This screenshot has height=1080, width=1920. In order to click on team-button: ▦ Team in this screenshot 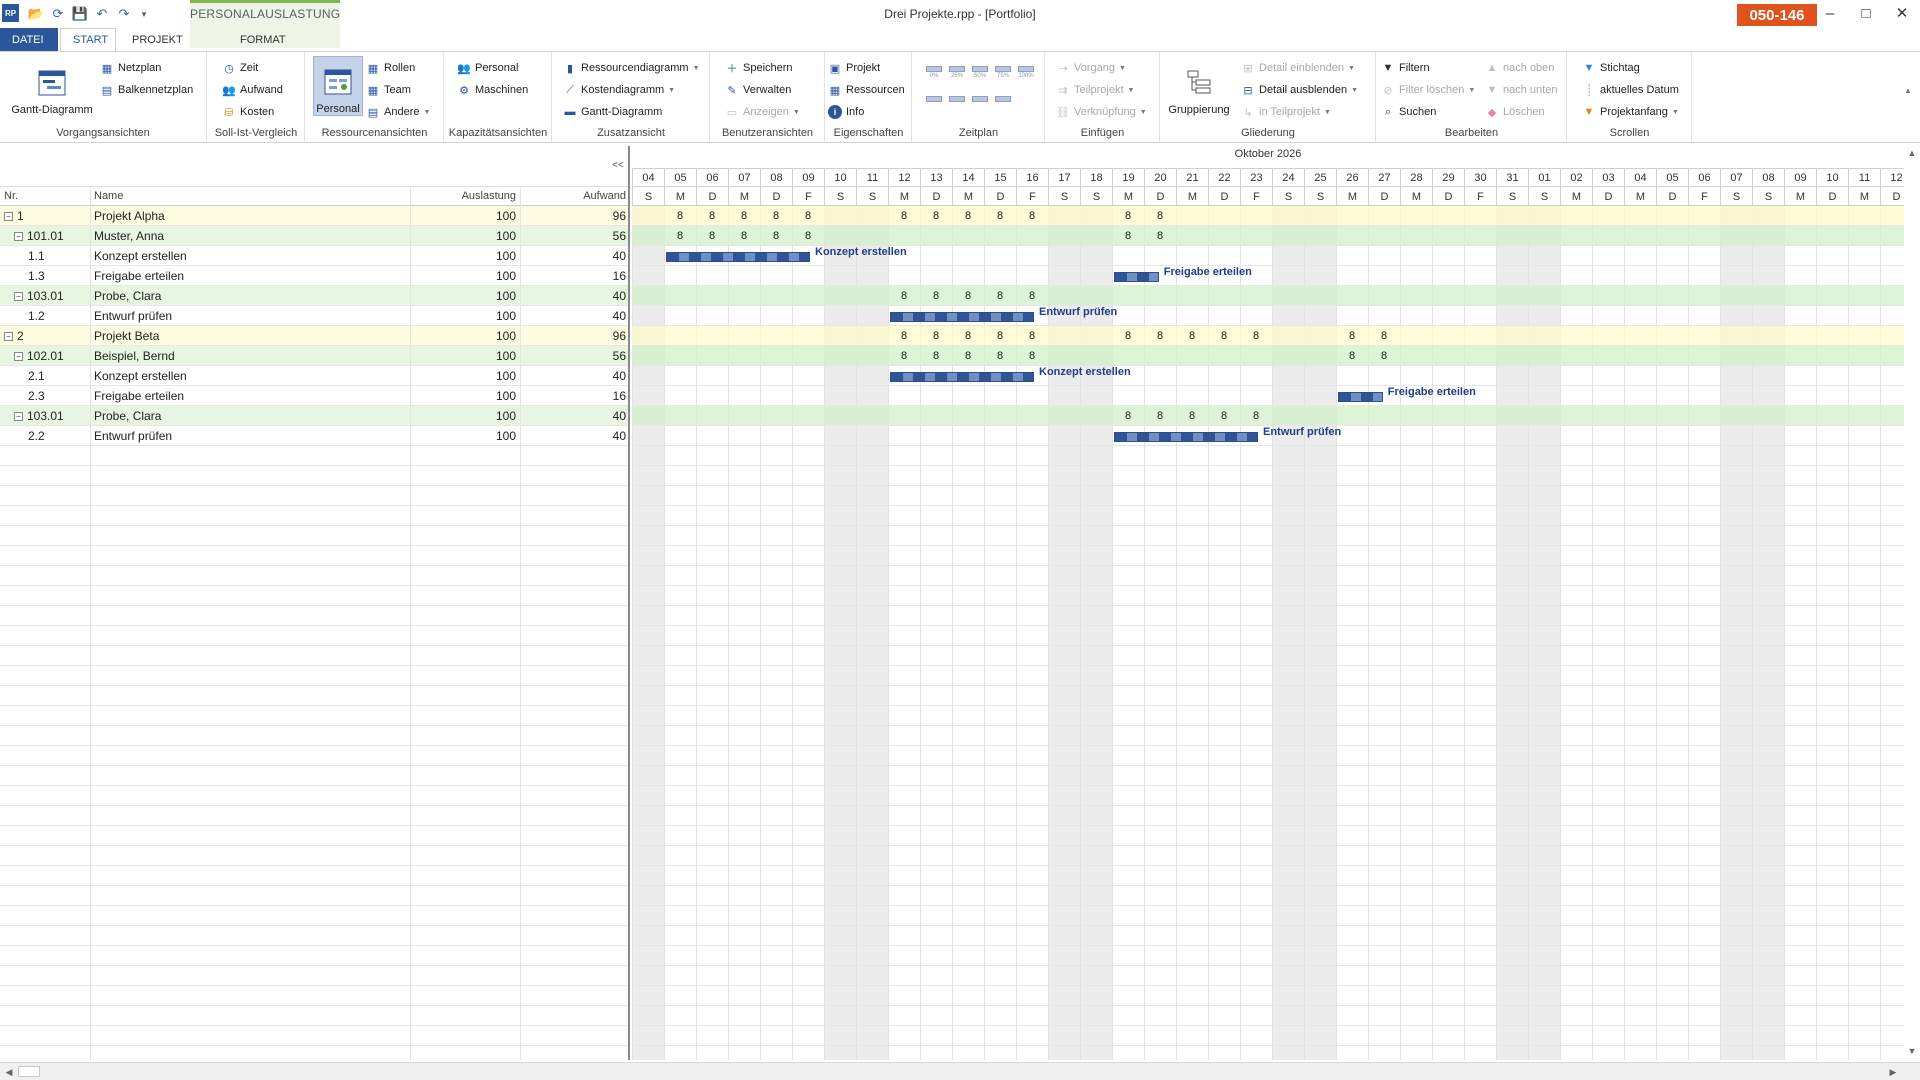, I will do `click(388, 90)`.